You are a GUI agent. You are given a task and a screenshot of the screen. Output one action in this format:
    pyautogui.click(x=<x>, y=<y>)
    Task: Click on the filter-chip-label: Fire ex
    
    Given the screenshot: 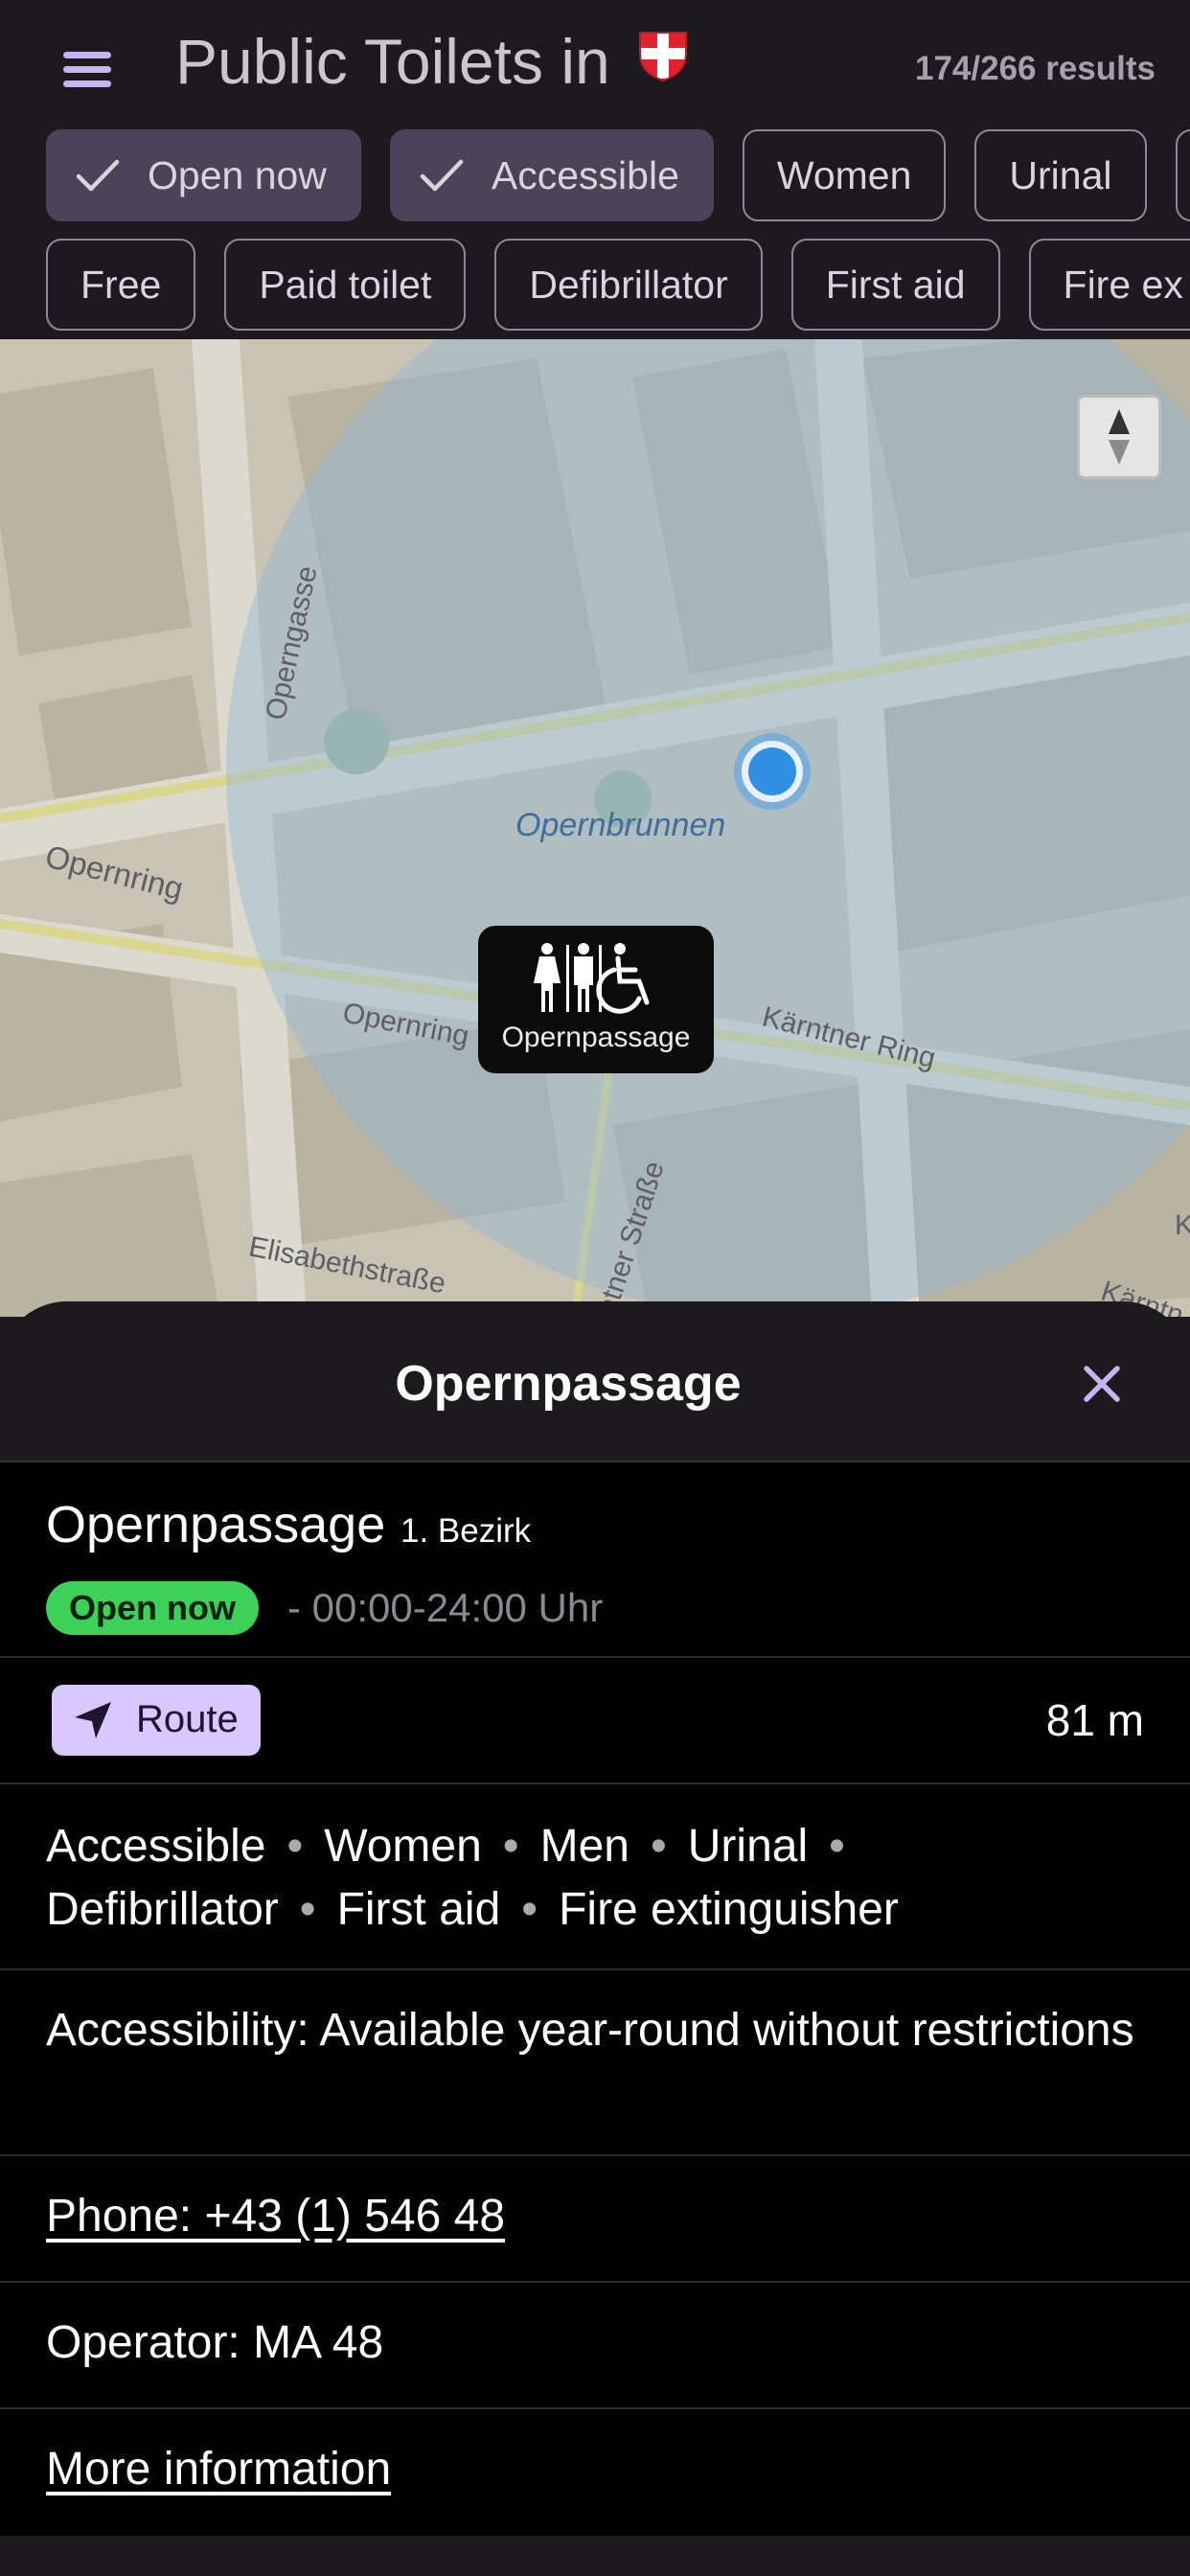 What is the action you would take?
    pyautogui.click(x=1123, y=284)
    